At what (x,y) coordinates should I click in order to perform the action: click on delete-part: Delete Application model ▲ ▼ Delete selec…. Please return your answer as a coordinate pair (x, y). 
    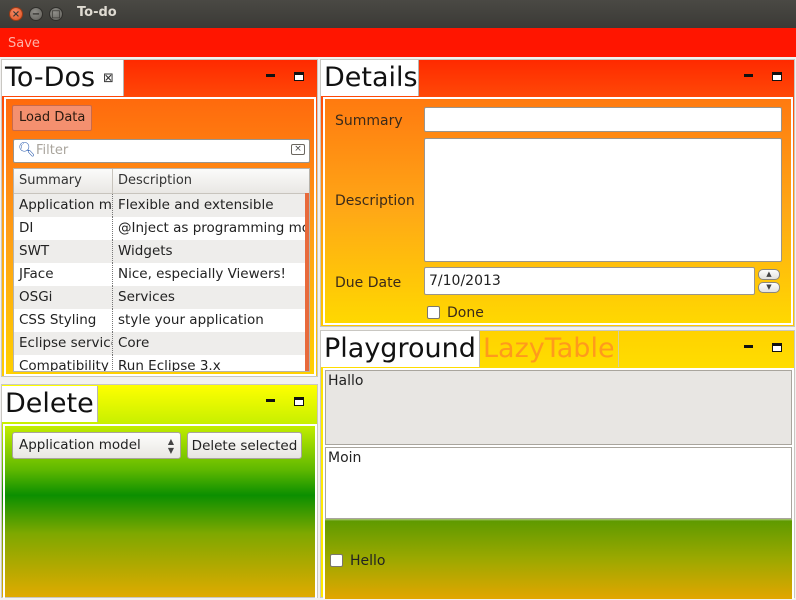
    Looking at the image, I should click on (159, 491).